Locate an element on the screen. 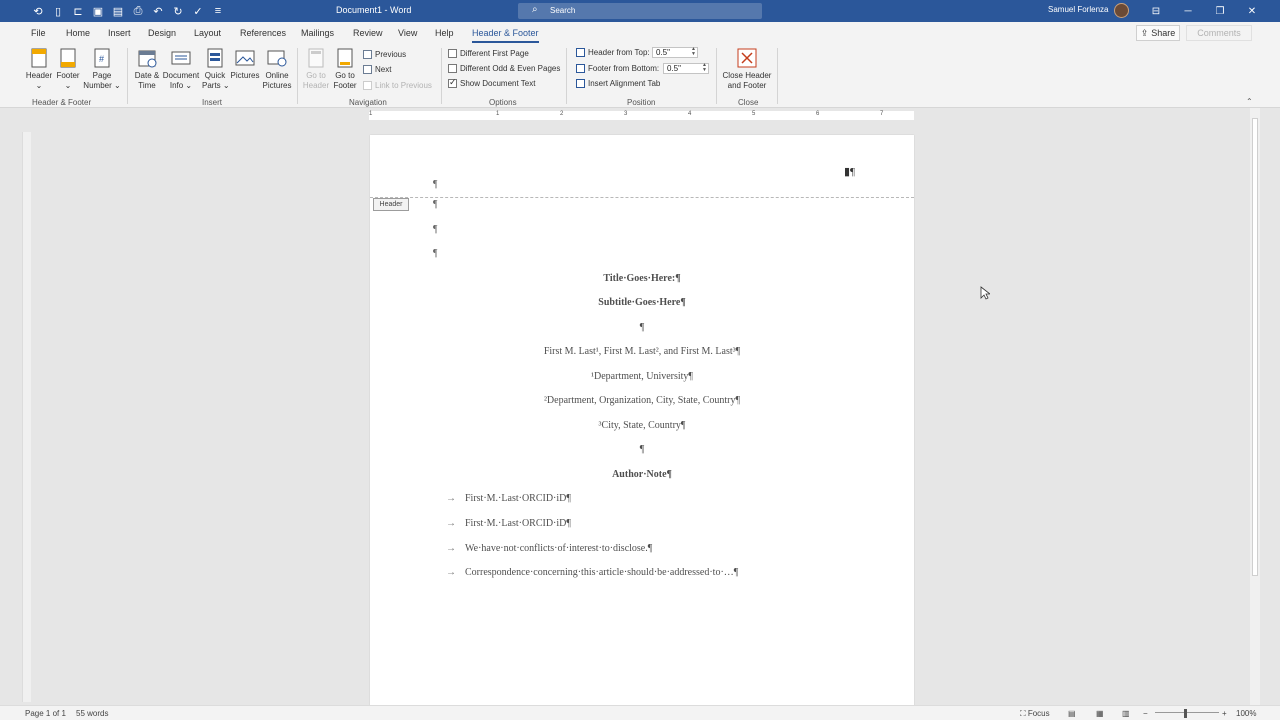 The height and width of the screenshot is (720, 1280). insert-alignment-tab-button: Insert Alignment Tab is located at coordinates (618, 83).